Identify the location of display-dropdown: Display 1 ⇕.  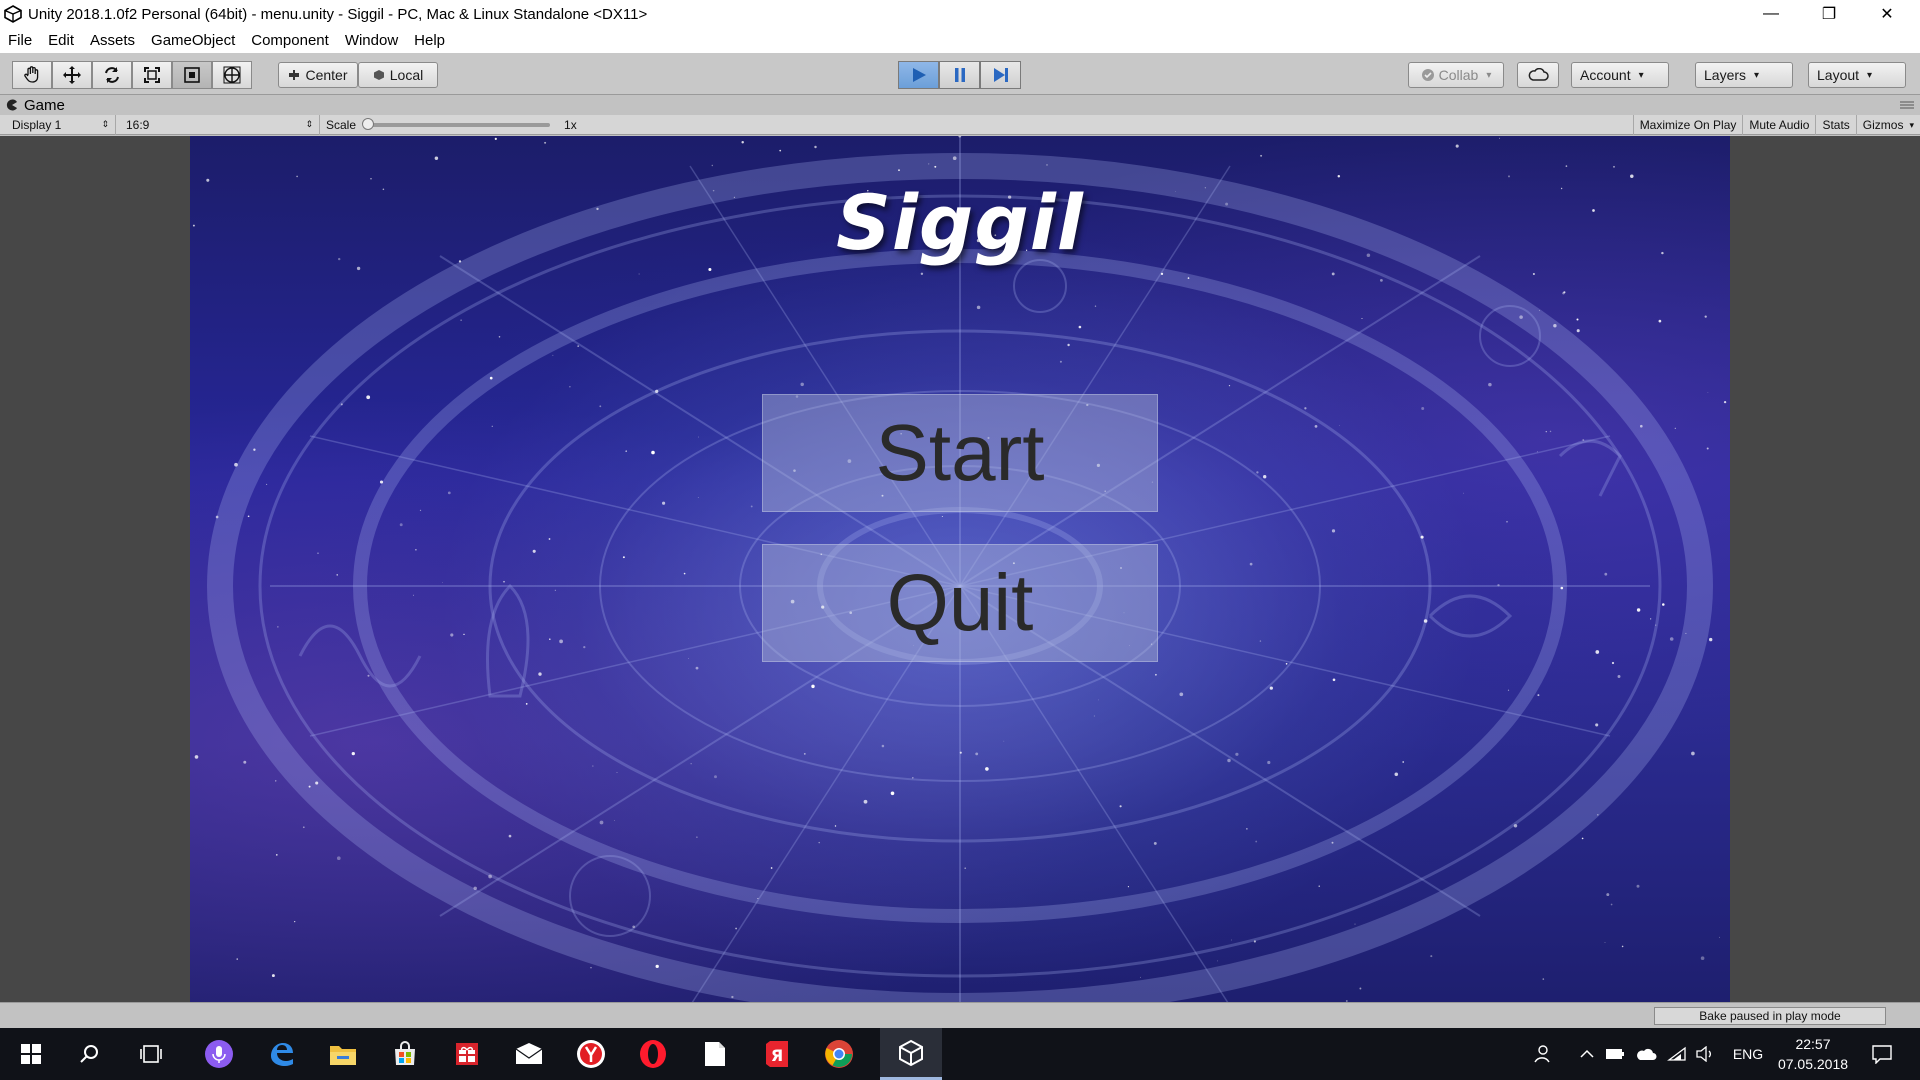
(61, 124).